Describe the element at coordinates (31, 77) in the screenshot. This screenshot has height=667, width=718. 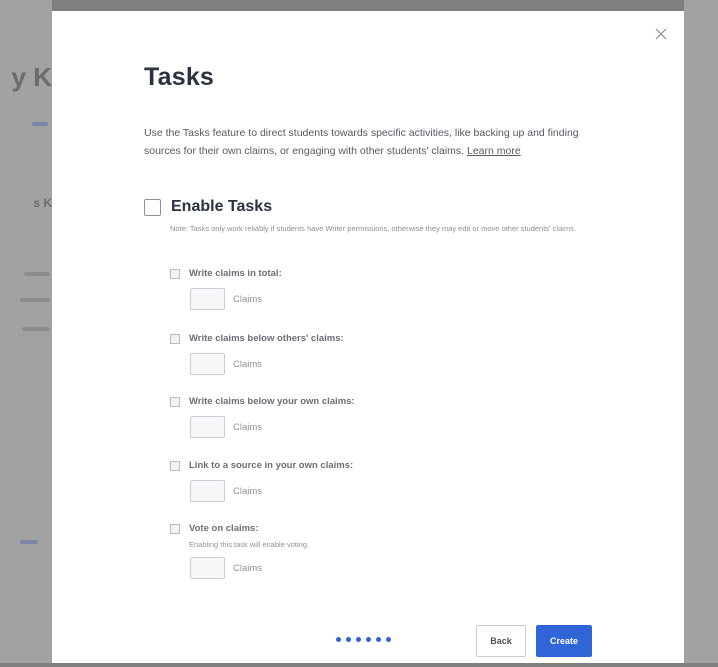
I see `background-title-fragment: y K` at that location.